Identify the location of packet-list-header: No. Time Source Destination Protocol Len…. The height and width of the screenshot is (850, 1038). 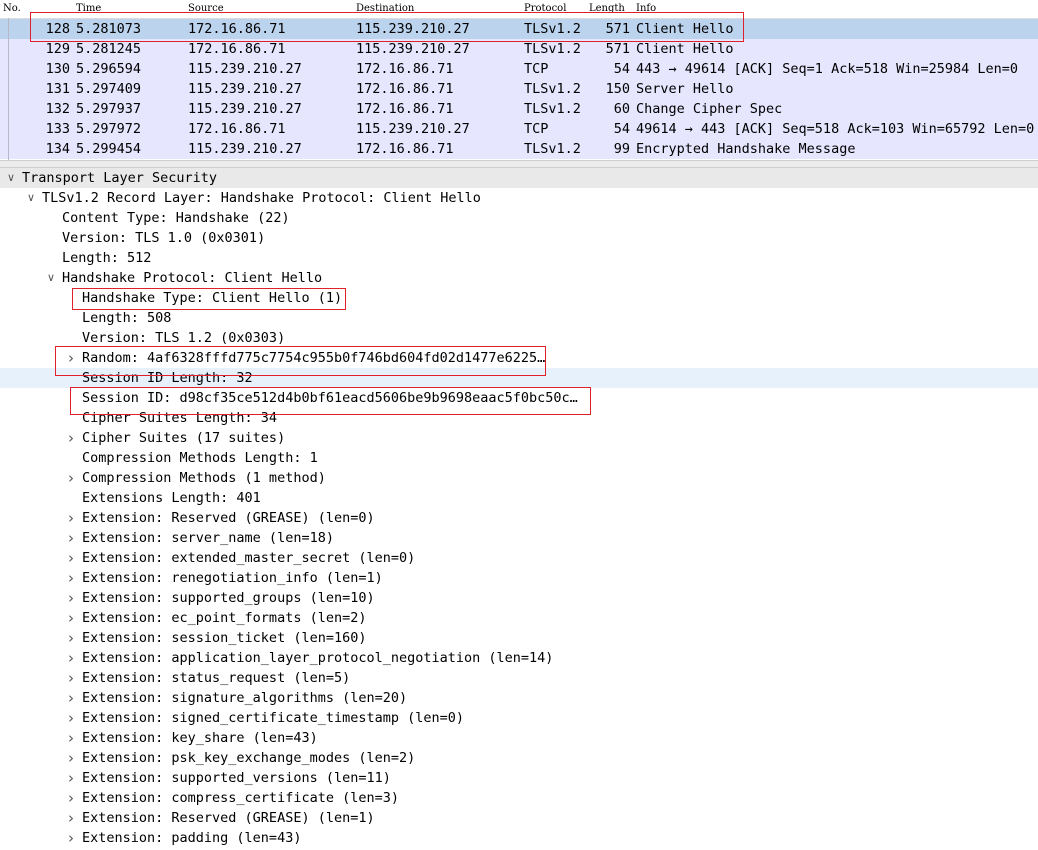
(519, 9).